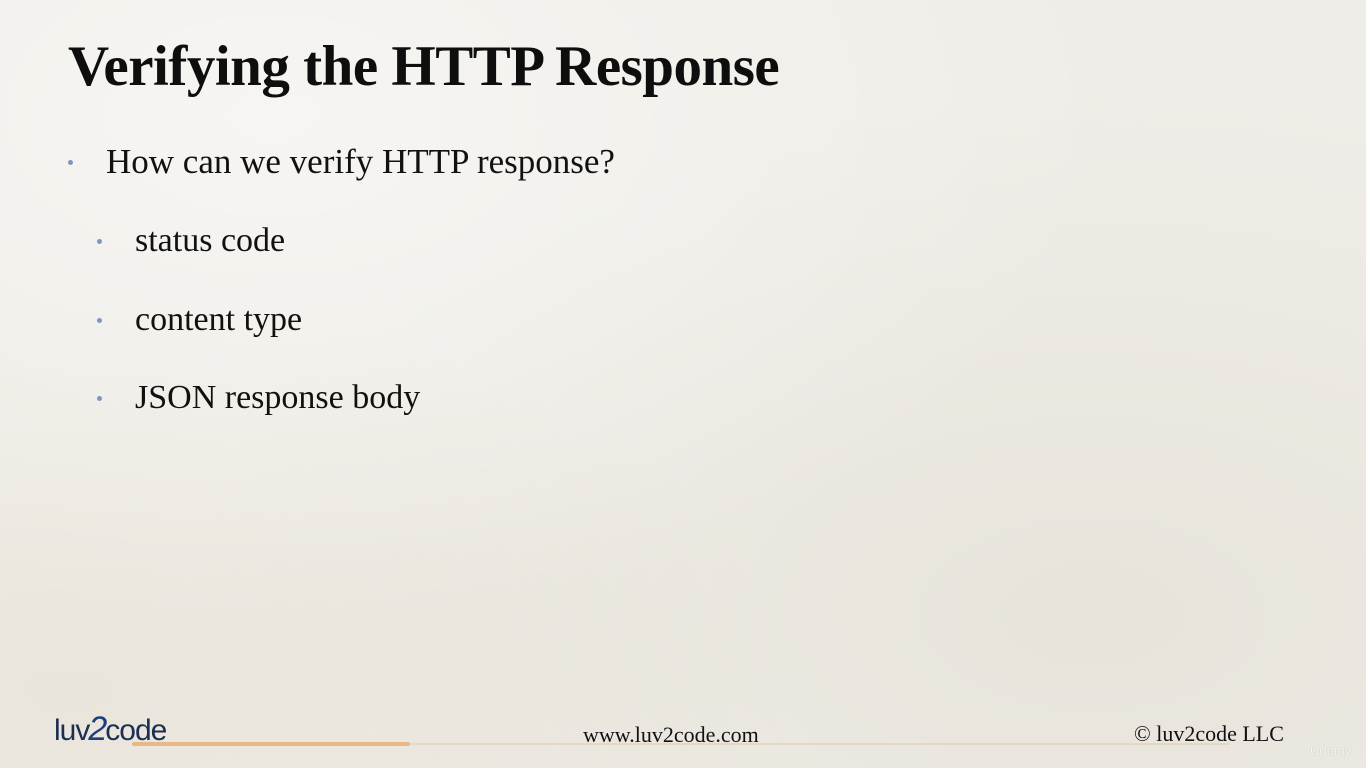 The image size is (1366, 768). What do you see at coordinates (219, 319) in the screenshot?
I see `sub-bullet-text: content type` at bounding box center [219, 319].